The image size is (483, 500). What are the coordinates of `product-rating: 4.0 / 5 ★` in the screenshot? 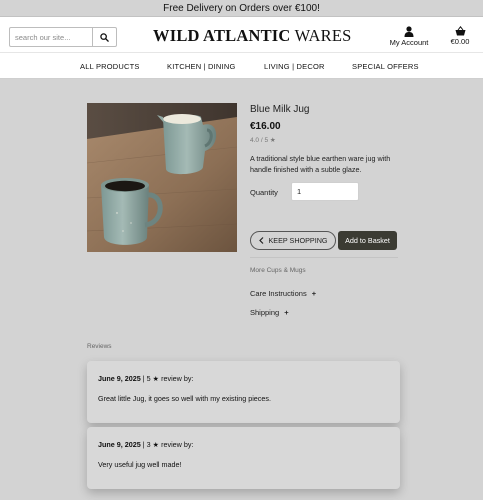 It's located at (263, 140).